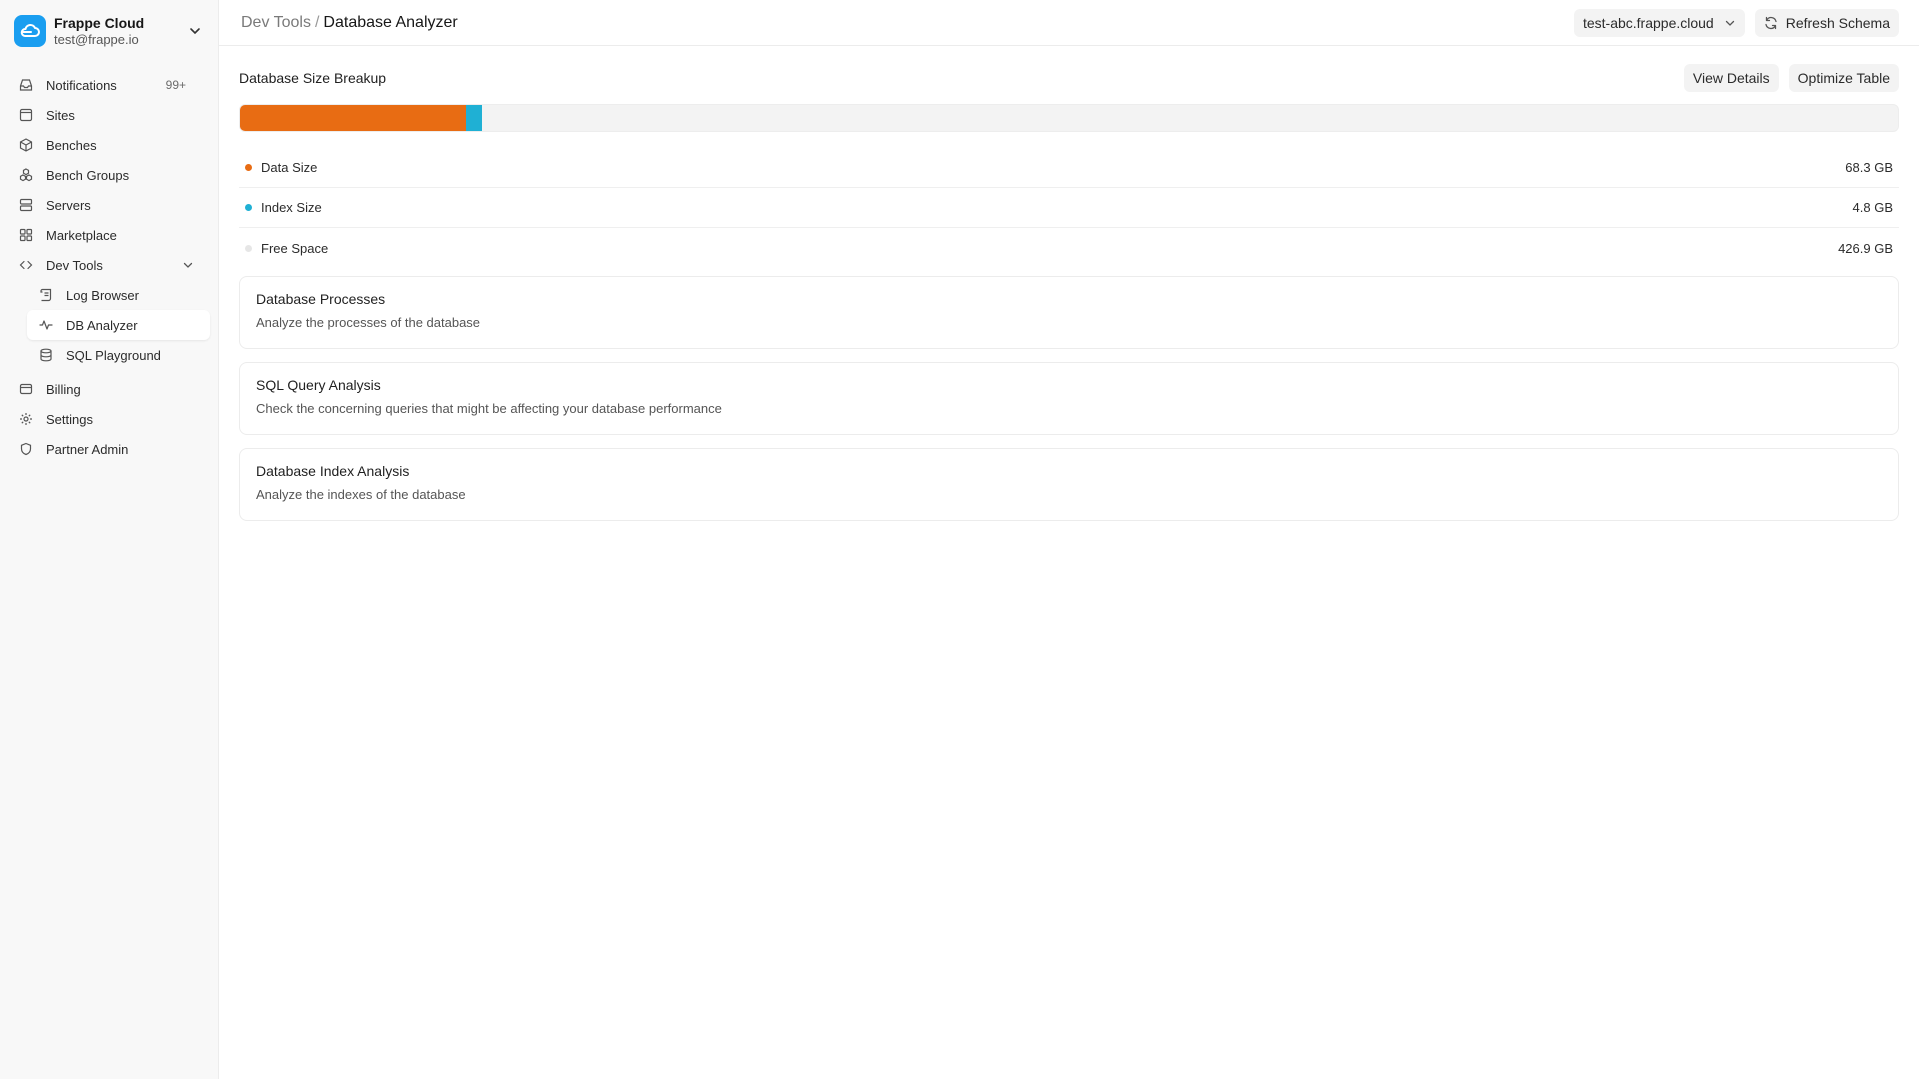 The image size is (1919, 1079). Describe the element at coordinates (46, 295) in the screenshot. I see `scroll-icon` at that location.